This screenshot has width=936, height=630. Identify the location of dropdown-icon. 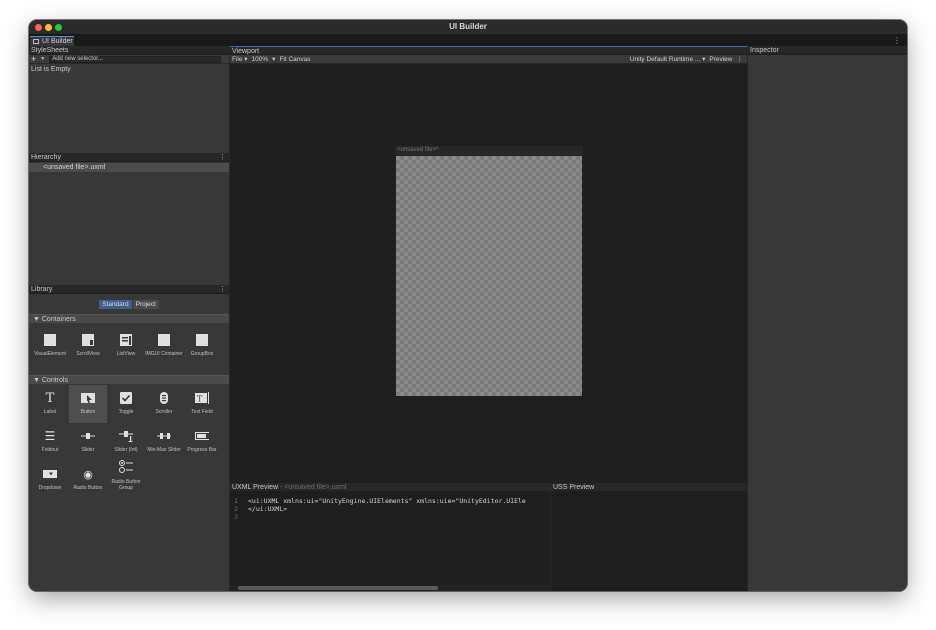
(50, 474).